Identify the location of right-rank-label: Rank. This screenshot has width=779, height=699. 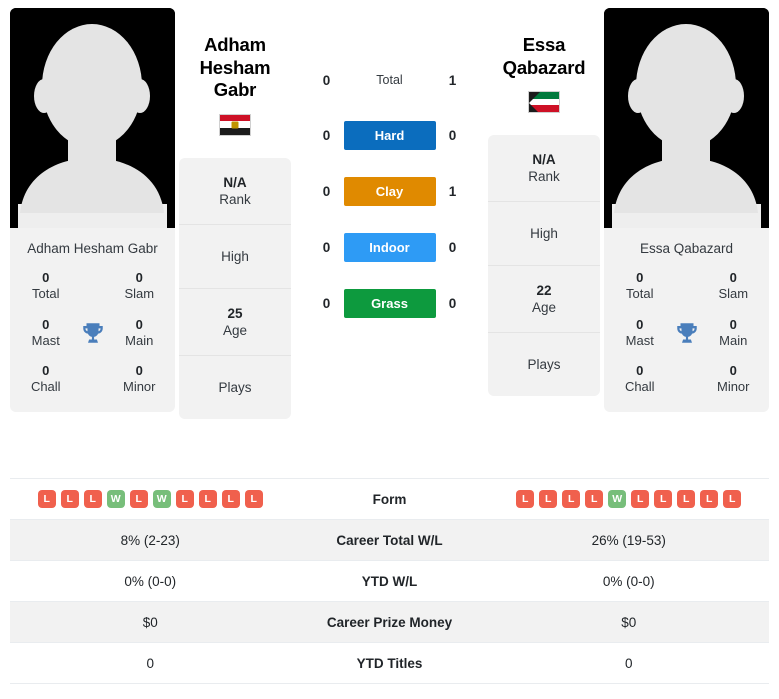
(544, 177).